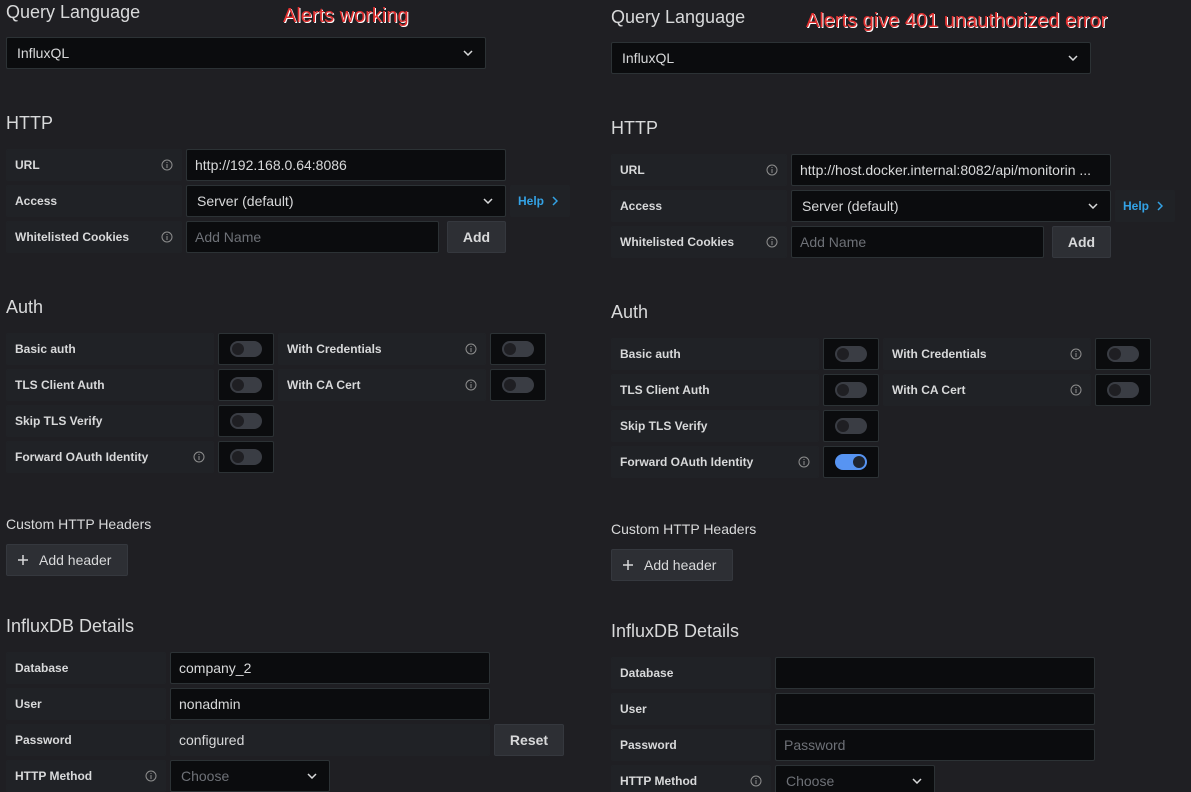 The image size is (1191, 792). What do you see at coordinates (110, 457) in the screenshot?
I see `forward-oauth-label: Forward OAuth Identity` at bounding box center [110, 457].